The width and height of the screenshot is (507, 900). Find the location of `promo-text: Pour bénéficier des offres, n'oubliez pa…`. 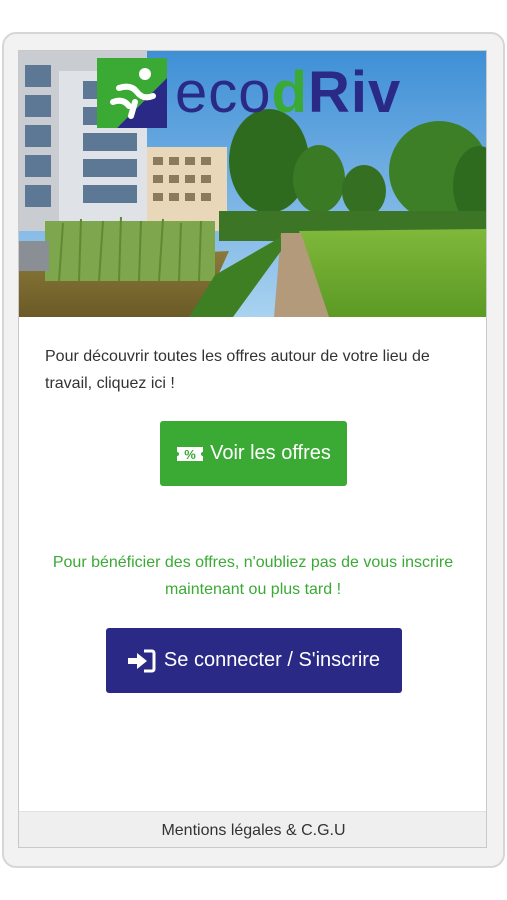

promo-text: Pour bénéficier des offres, n'oubliez pa… is located at coordinates (253, 576).